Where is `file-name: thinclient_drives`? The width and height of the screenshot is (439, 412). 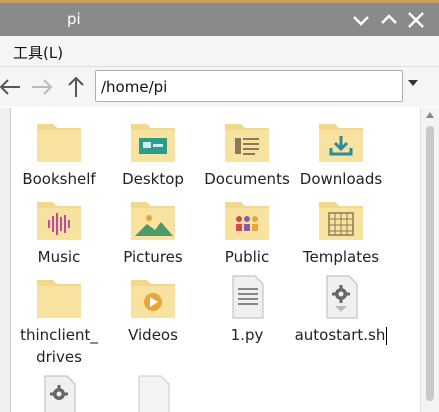
file-name: thinclient_drives is located at coordinates (59, 346).